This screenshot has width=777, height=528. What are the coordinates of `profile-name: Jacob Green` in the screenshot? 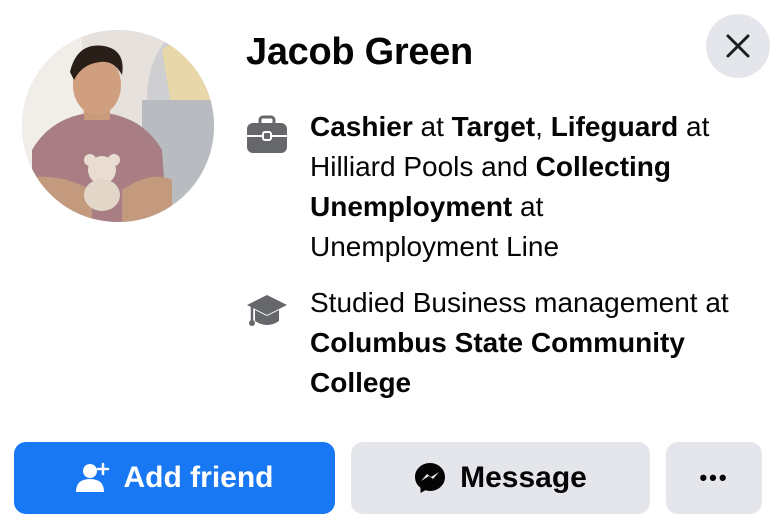 It's located at (359, 52).